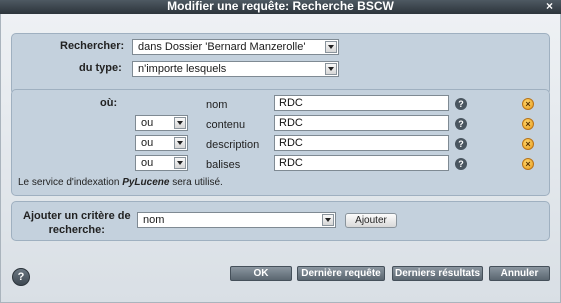  What do you see at coordinates (233, 145) in the screenshot?
I see `field-label-description: description` at bounding box center [233, 145].